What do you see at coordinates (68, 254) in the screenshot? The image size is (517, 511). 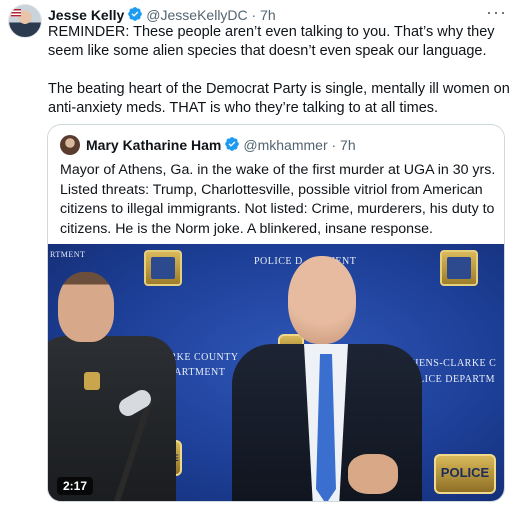 I see `backdrop-text: RTMENT` at bounding box center [68, 254].